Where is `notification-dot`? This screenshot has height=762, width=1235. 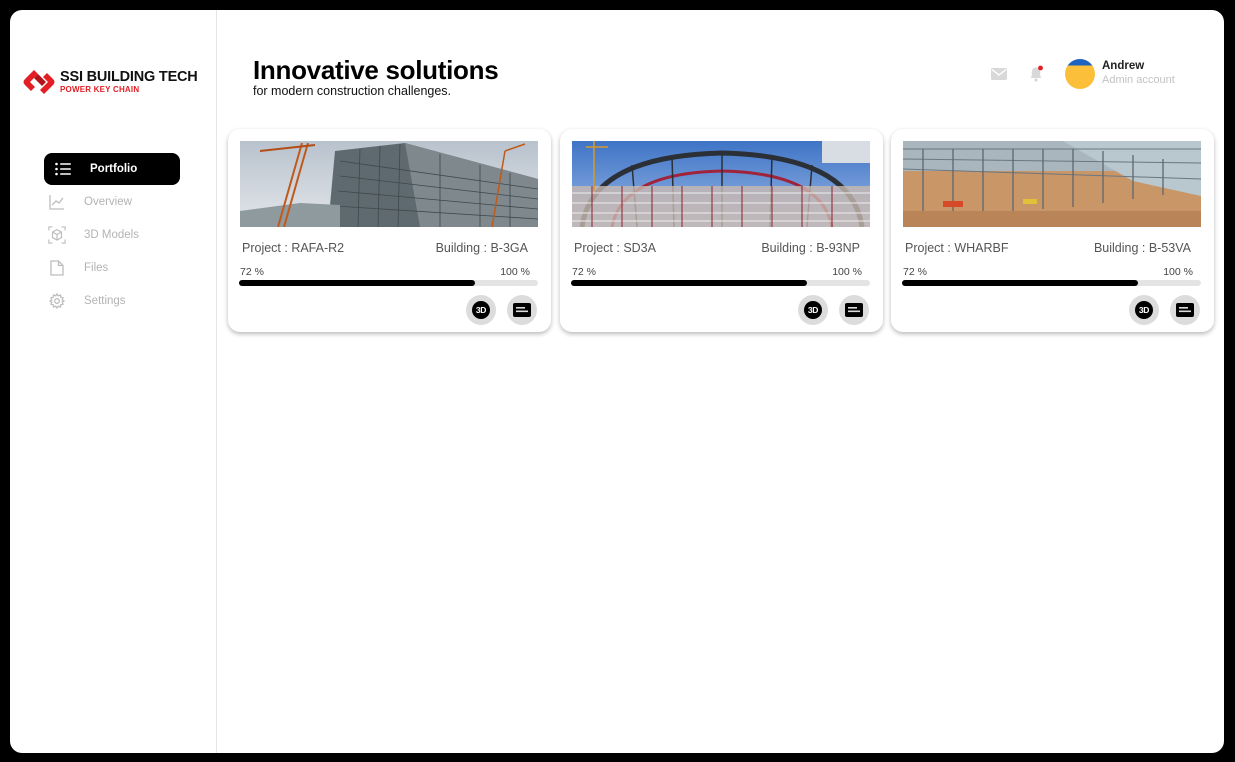 notification-dot is located at coordinates (1040, 68).